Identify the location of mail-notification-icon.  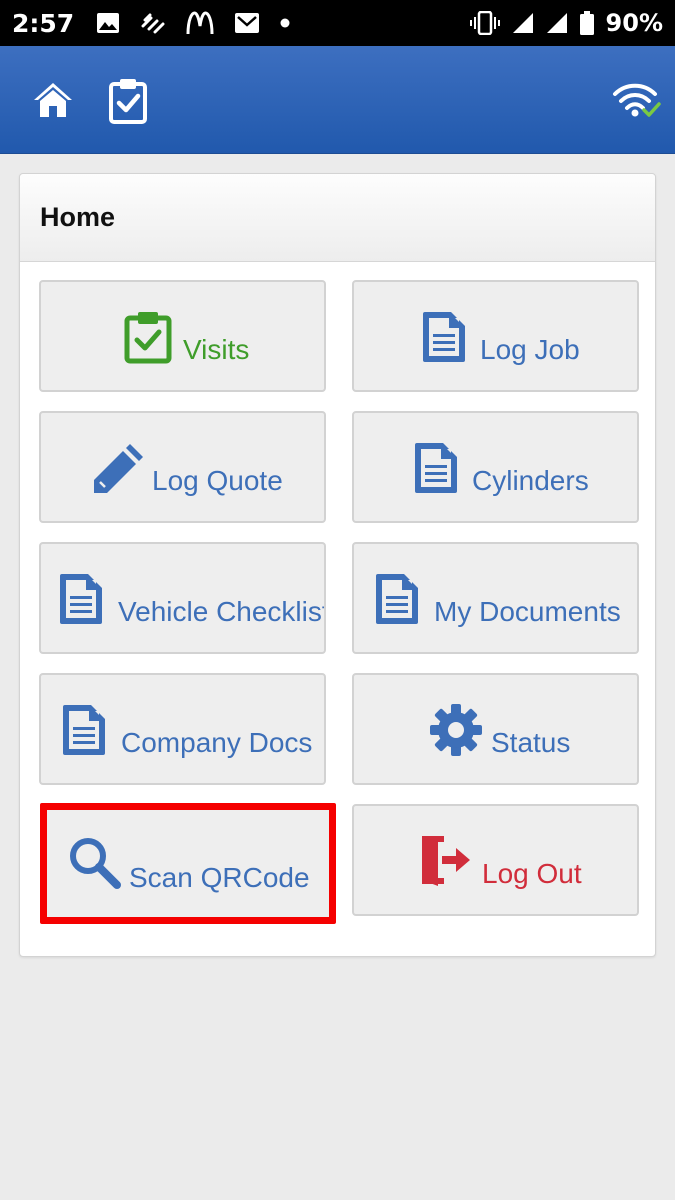
(247, 23).